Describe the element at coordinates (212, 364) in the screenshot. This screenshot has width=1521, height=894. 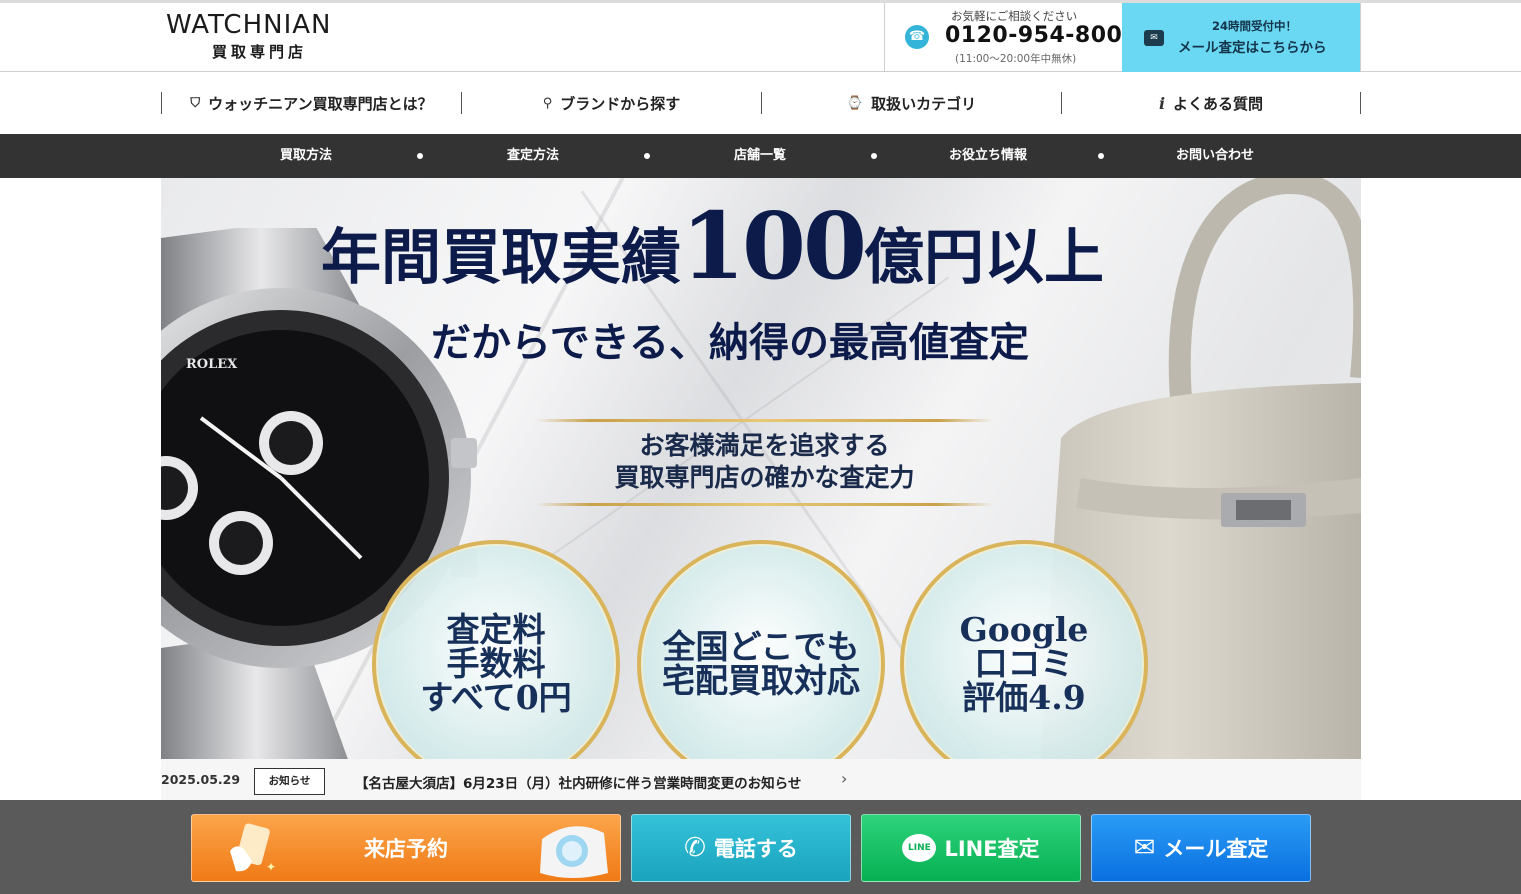
I see `svg-text: ROLEX` at that location.